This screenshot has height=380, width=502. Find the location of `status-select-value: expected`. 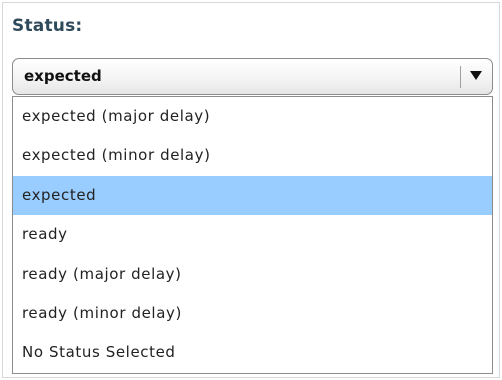

status-select-value: expected is located at coordinates (63, 76).